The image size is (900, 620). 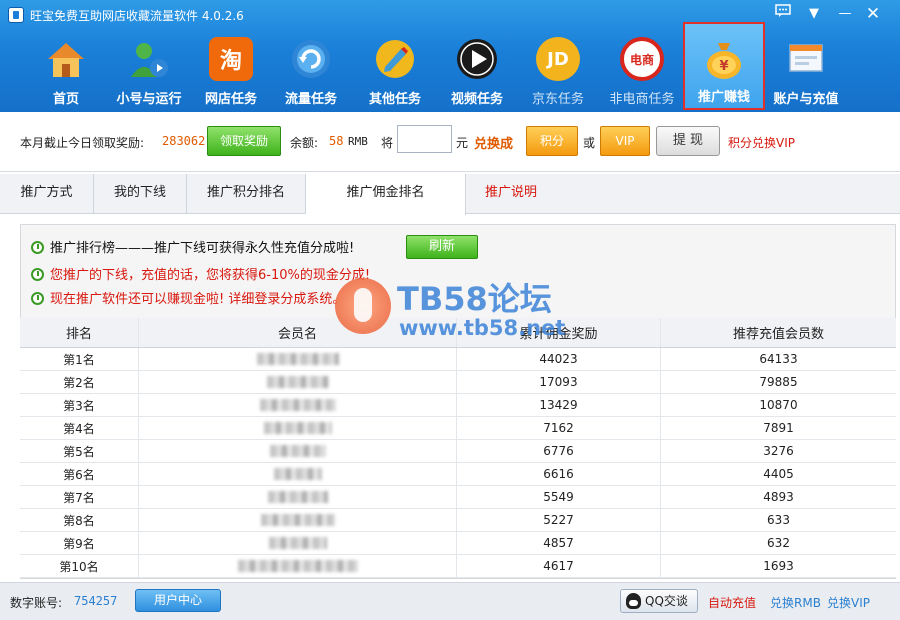 I want to click on reward-cell: 4617, so click(x=559, y=566).